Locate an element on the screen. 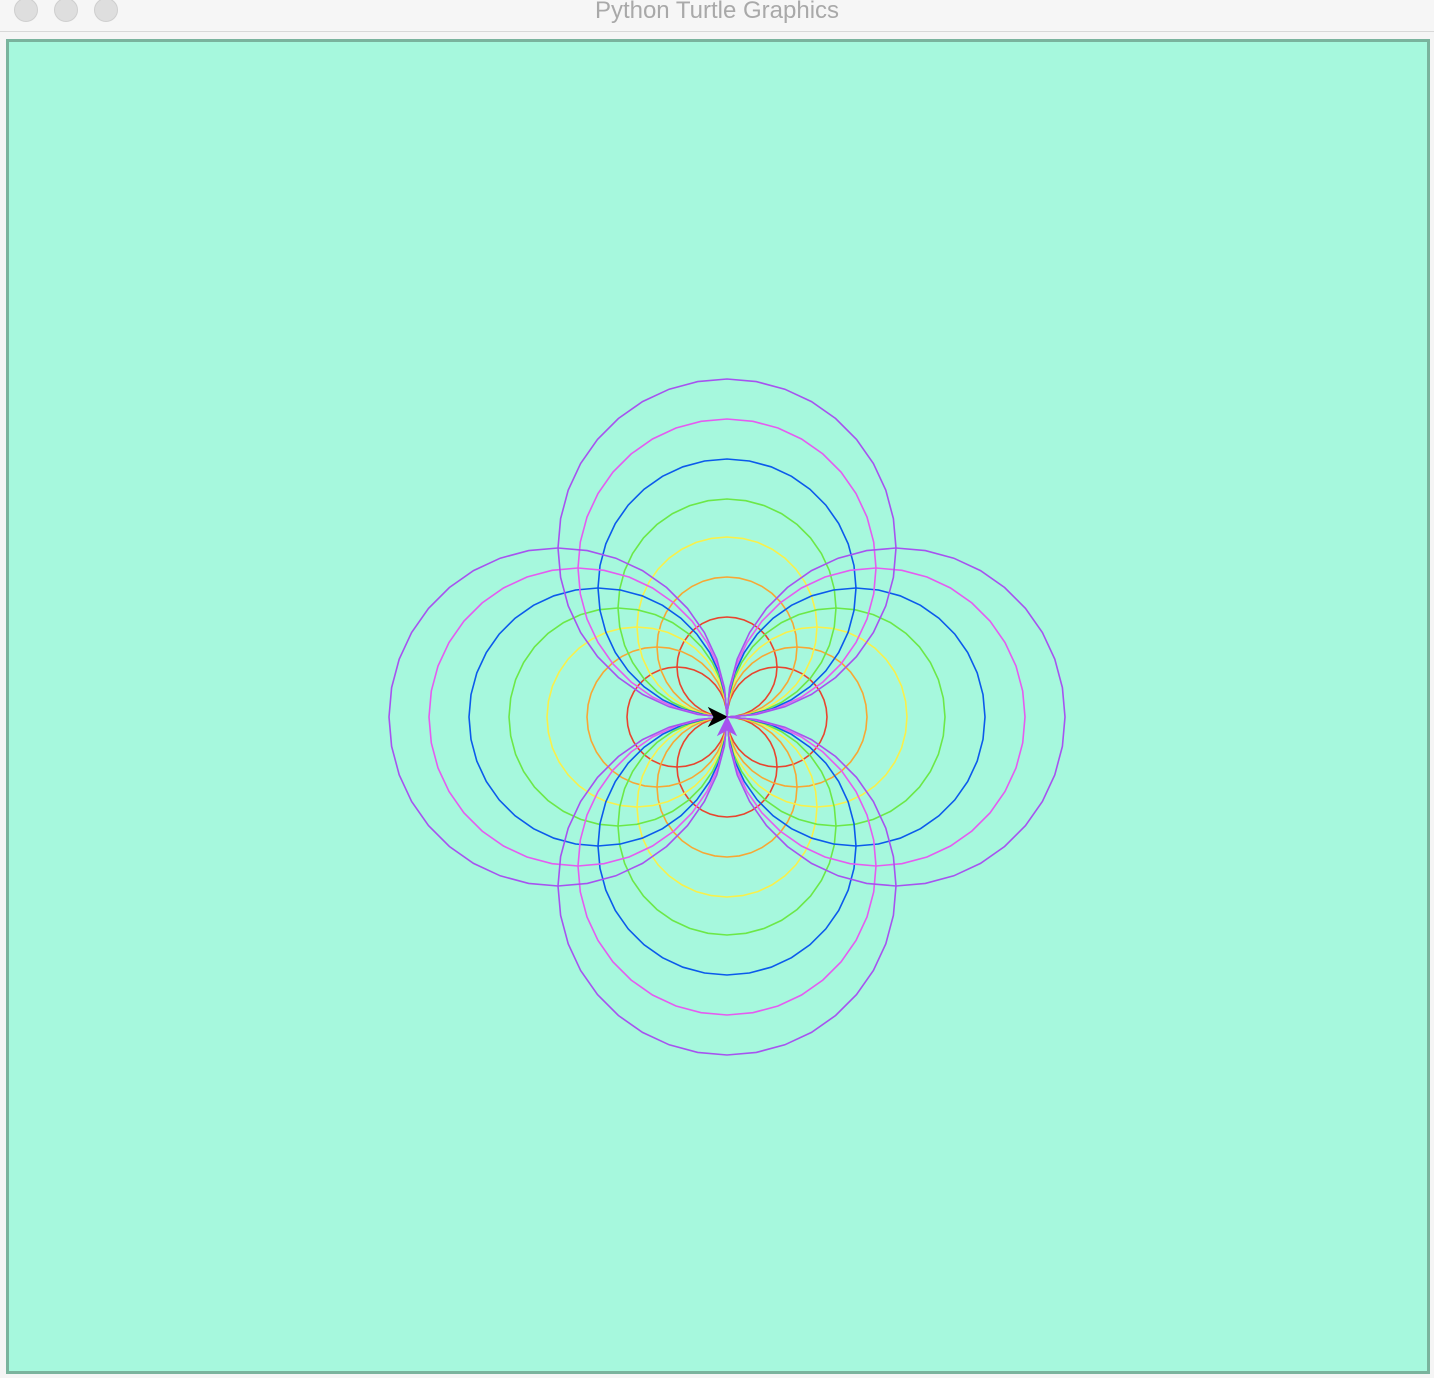 This screenshot has width=1434, height=1378. ring-3-right is located at coordinates (836, 717).